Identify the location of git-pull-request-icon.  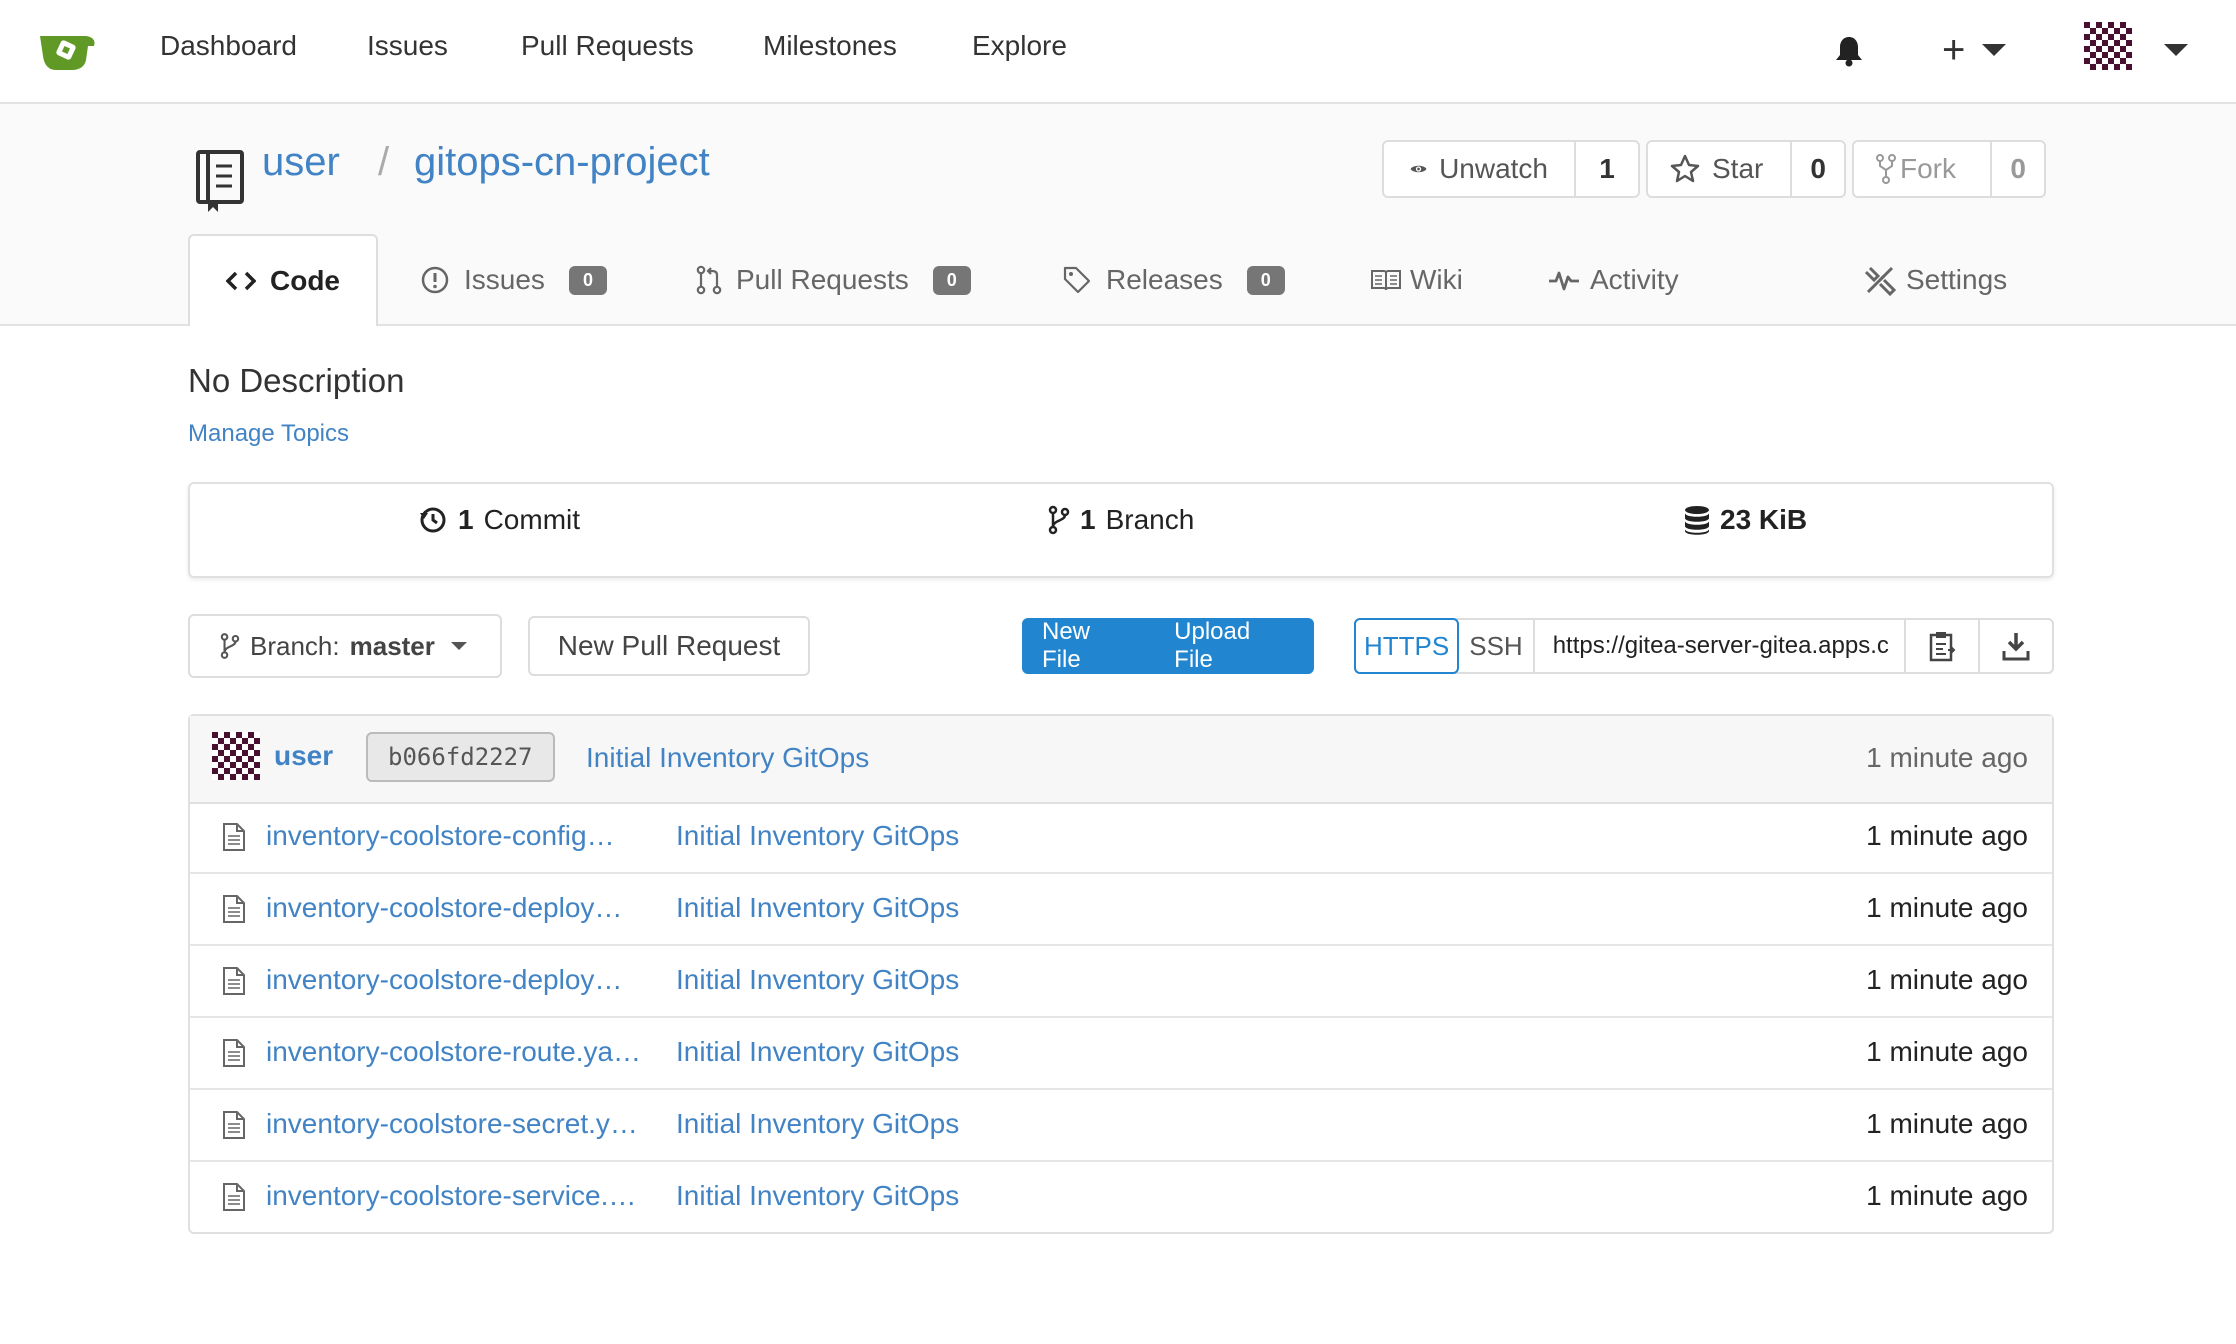
(709, 280).